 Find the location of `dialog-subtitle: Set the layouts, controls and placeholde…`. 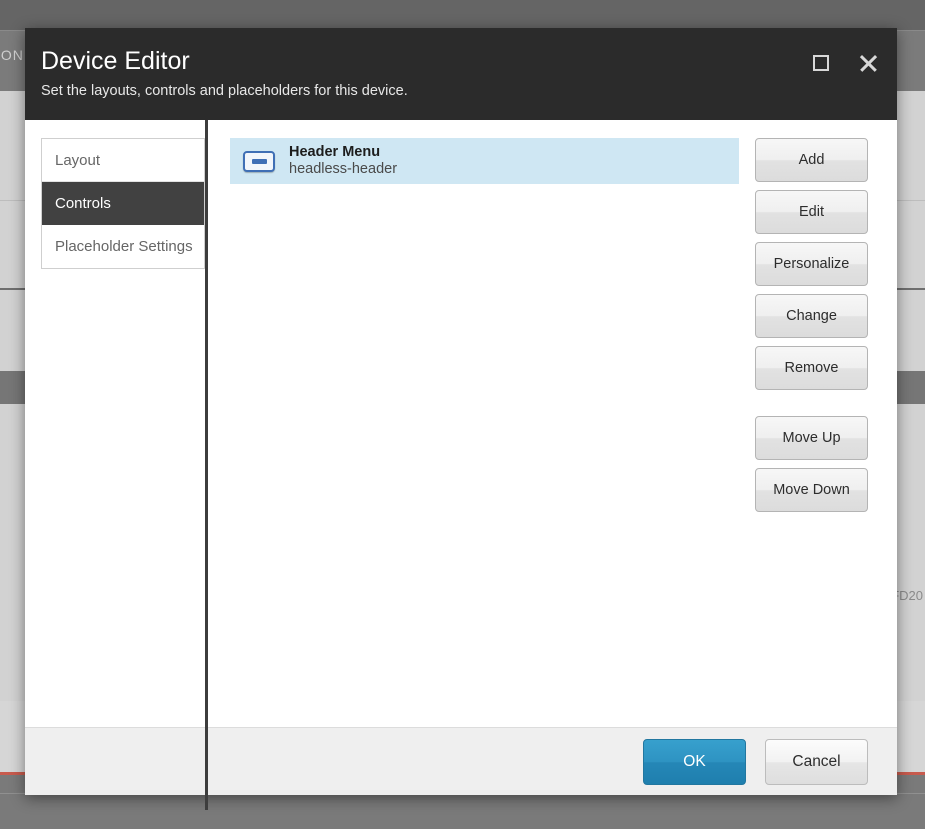

dialog-subtitle: Set the layouts, controls and placeholde… is located at coordinates (224, 91).